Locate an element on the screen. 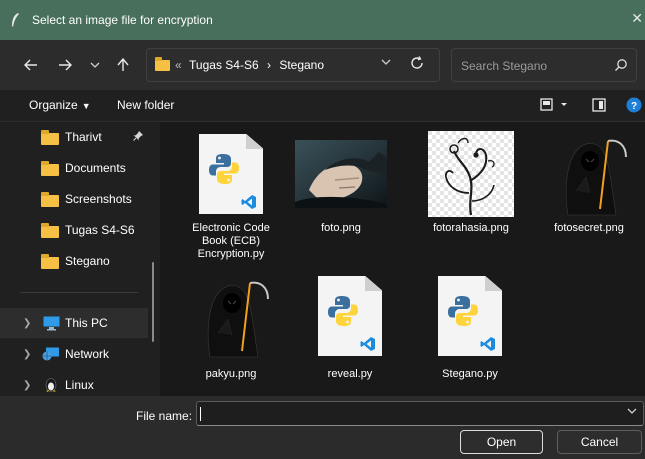 The image size is (645, 459). sidebar-item-tugas: Tugas S4-S6 is located at coordinates (74, 230).